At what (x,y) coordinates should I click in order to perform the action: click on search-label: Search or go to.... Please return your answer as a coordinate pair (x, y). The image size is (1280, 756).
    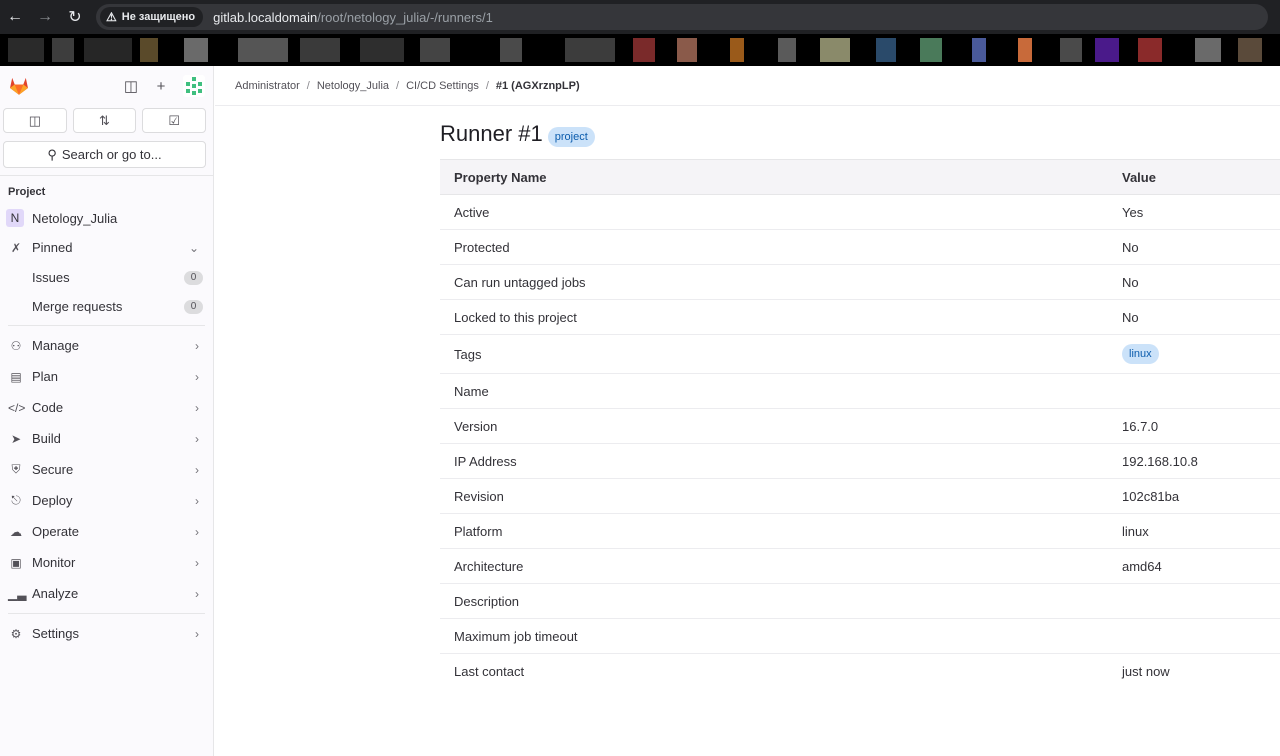
    Looking at the image, I should click on (111, 154).